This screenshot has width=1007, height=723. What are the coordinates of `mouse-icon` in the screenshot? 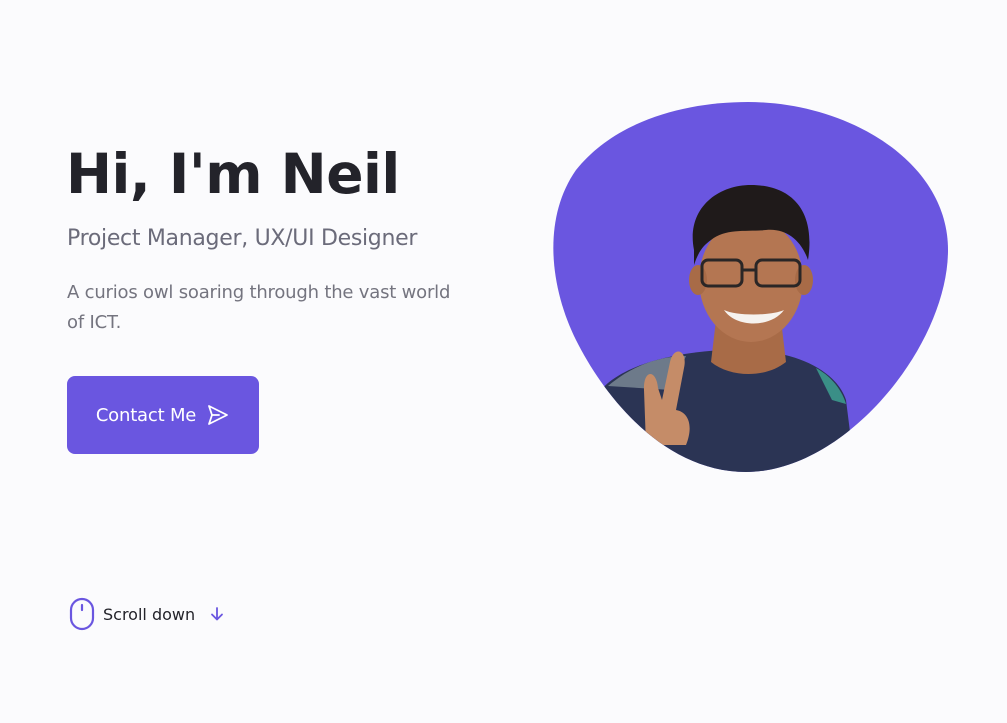 It's located at (82, 614).